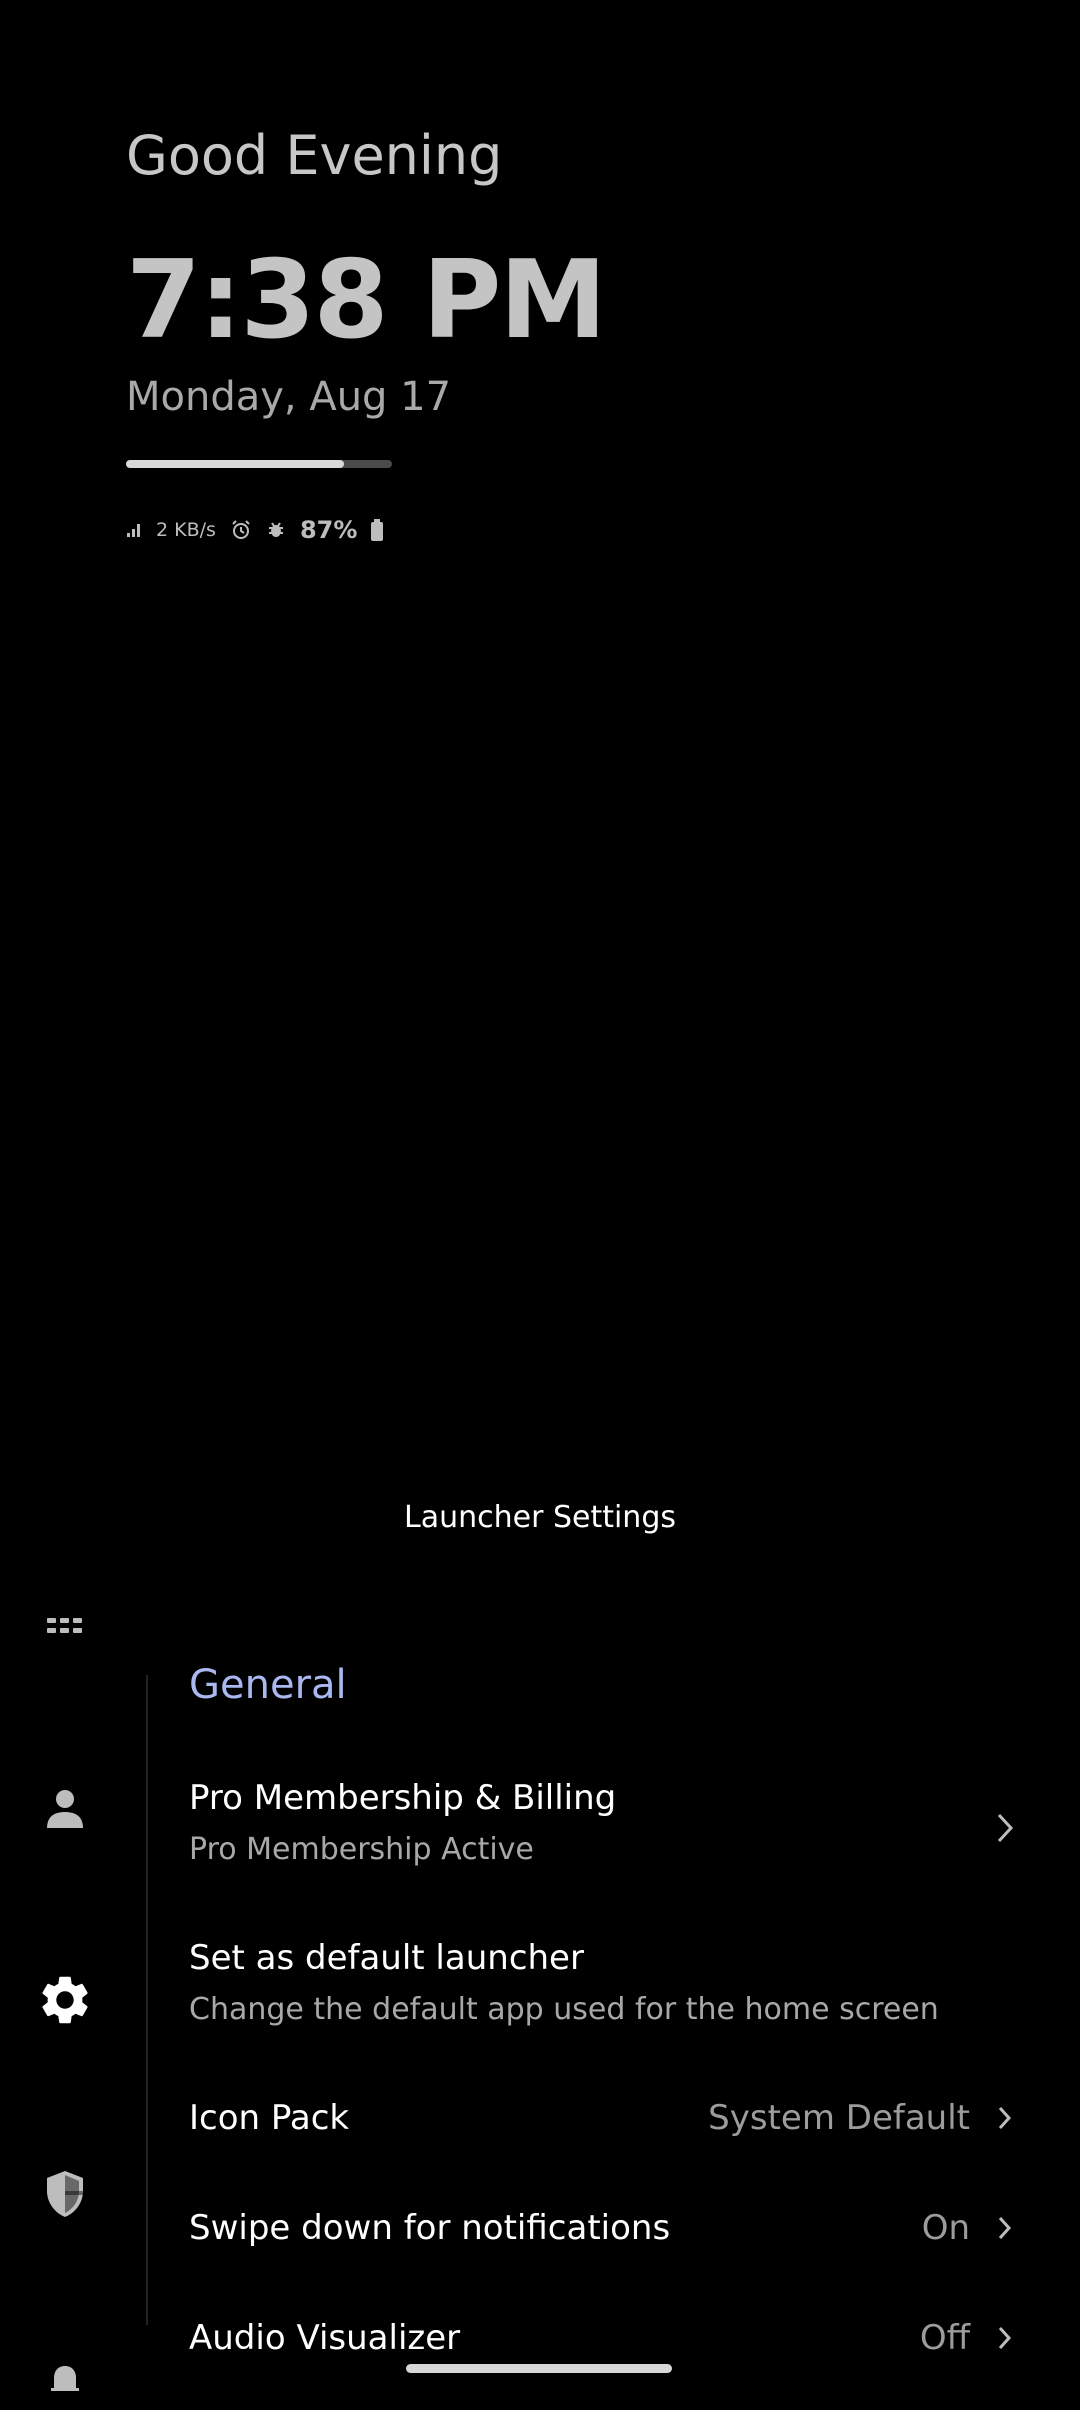 The height and width of the screenshot is (2410, 1080). I want to click on setting-value: Off, so click(944, 2338).